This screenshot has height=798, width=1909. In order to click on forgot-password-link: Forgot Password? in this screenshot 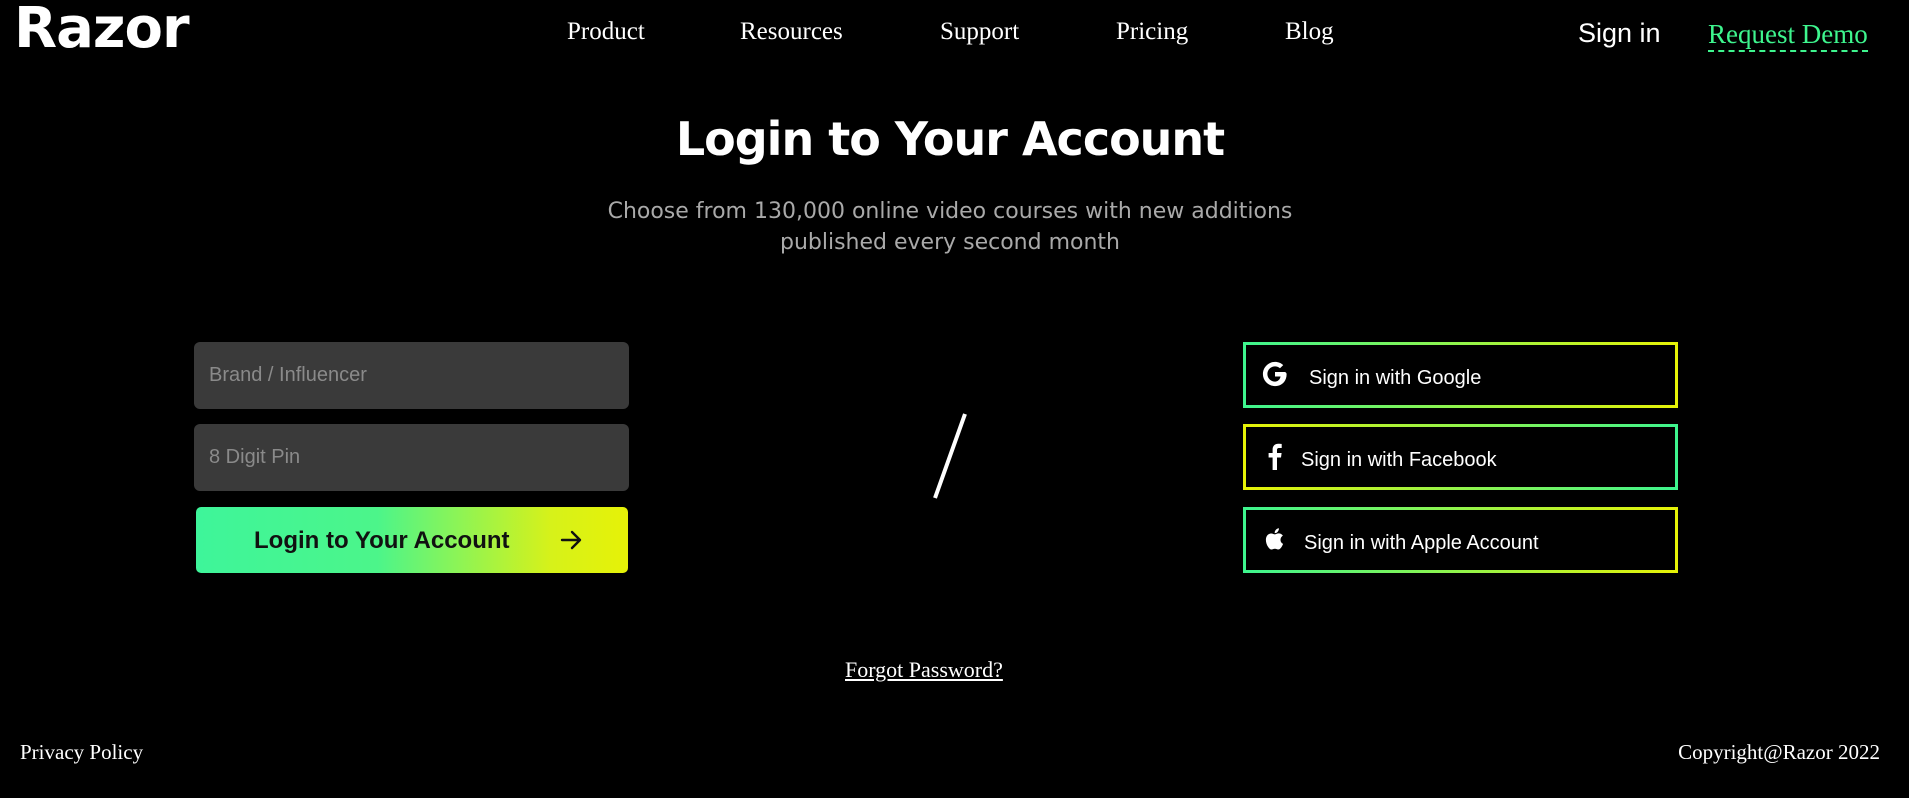, I will do `click(924, 670)`.